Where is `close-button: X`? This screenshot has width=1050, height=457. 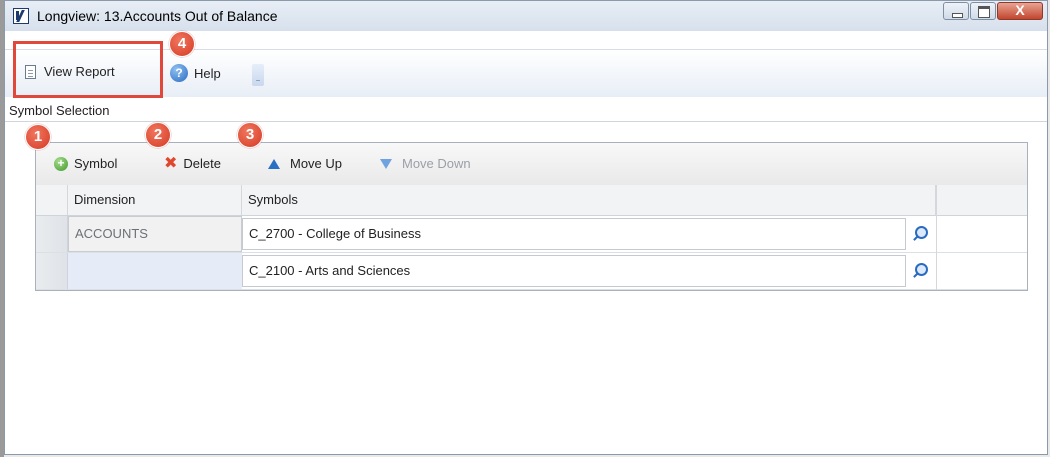 close-button: X is located at coordinates (1020, 11).